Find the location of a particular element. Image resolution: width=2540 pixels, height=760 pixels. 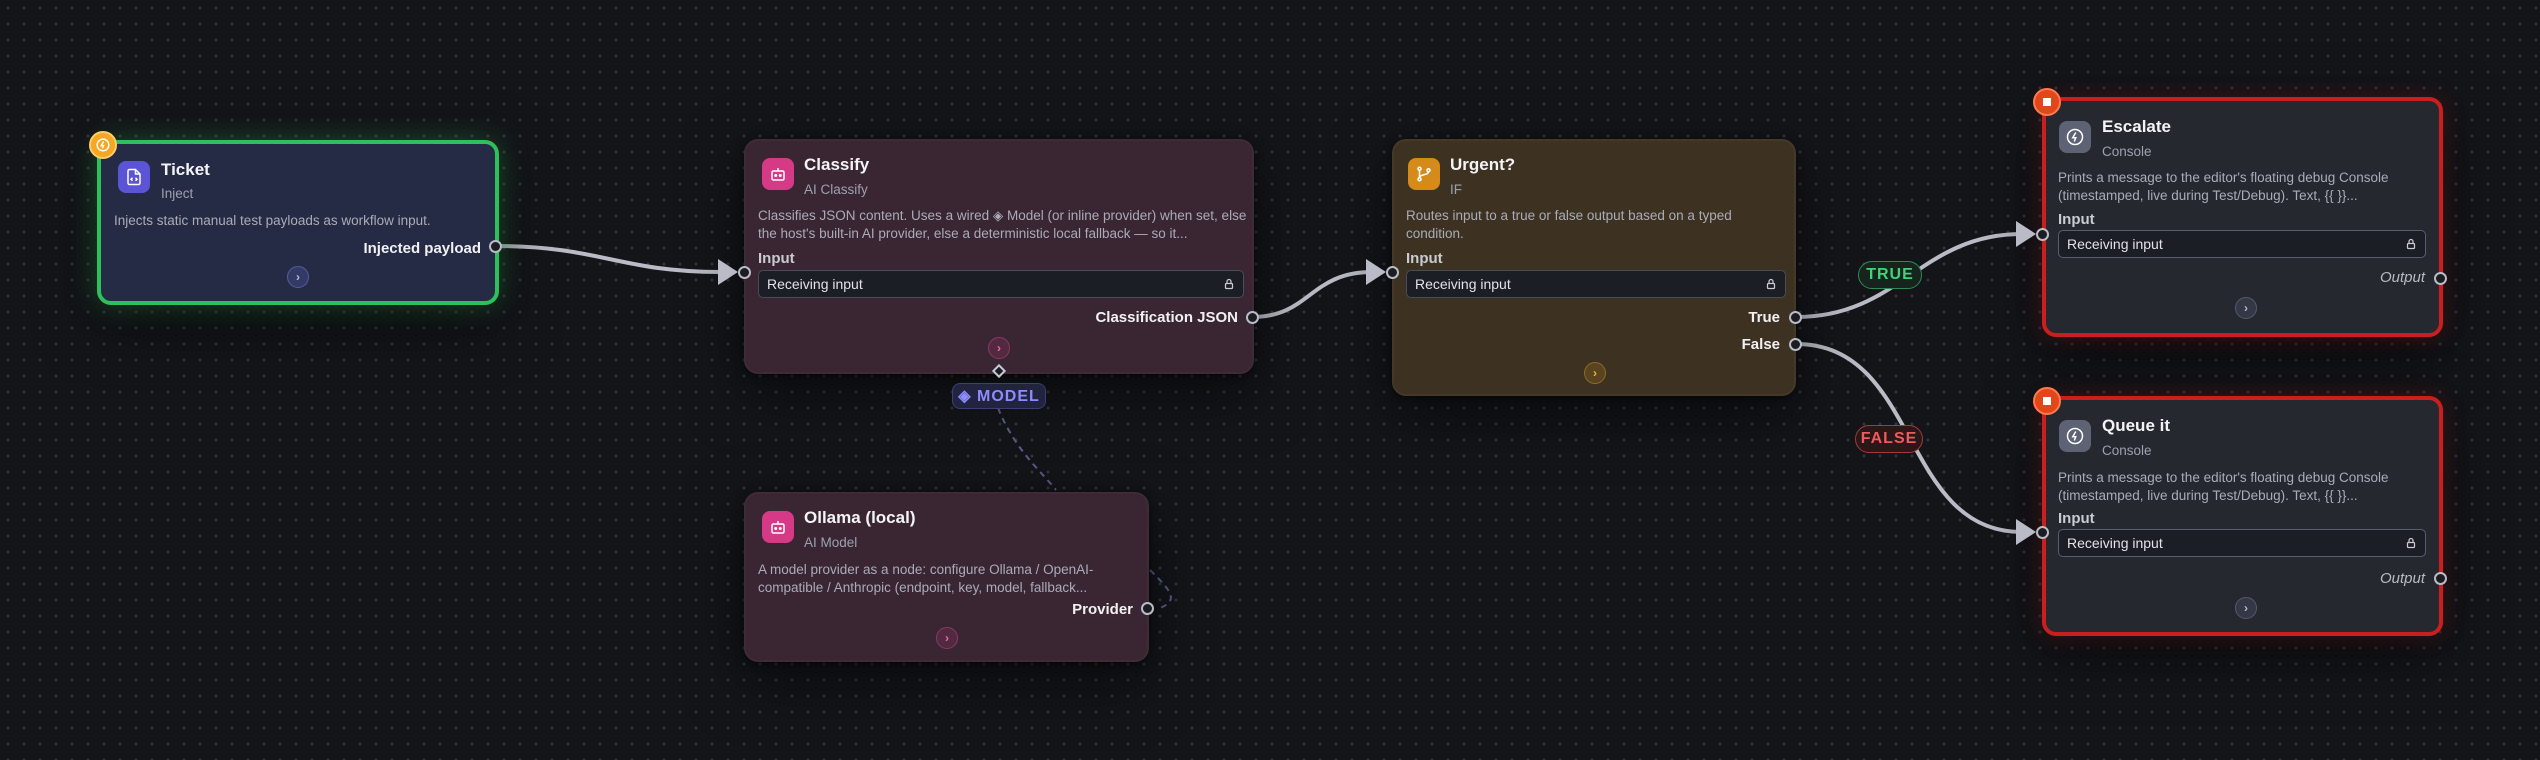

output-port-classification-json is located at coordinates (1252, 317).